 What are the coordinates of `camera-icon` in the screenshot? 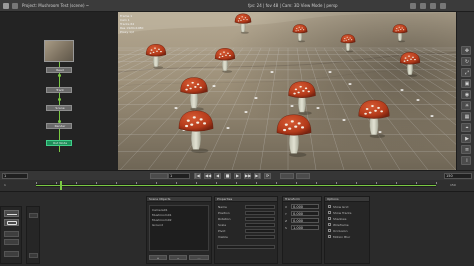 It's located at (413, 6).